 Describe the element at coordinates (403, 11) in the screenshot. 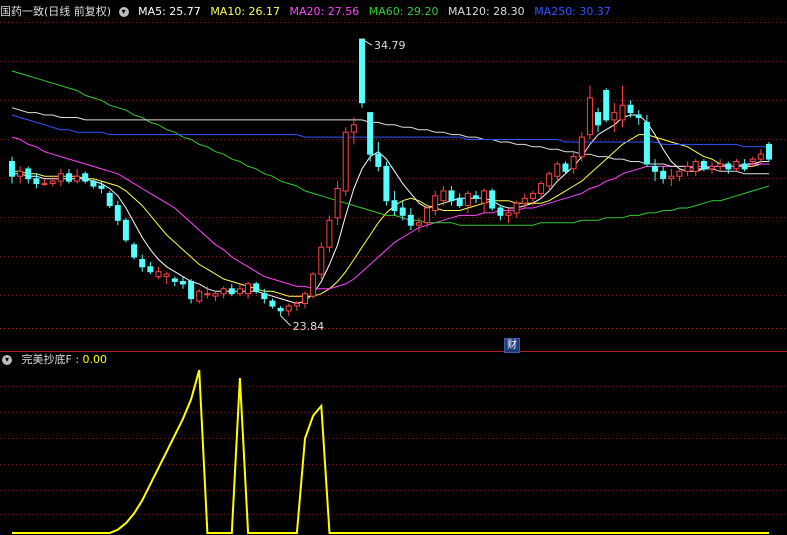

I see `ma60-label: MA60: 29.20` at that location.